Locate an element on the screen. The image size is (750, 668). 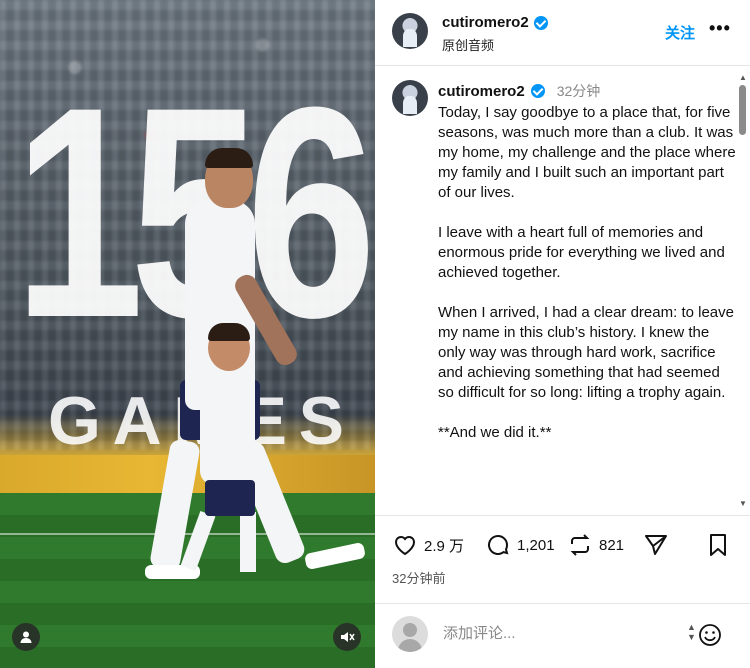
share-button is located at coordinates (656, 545).